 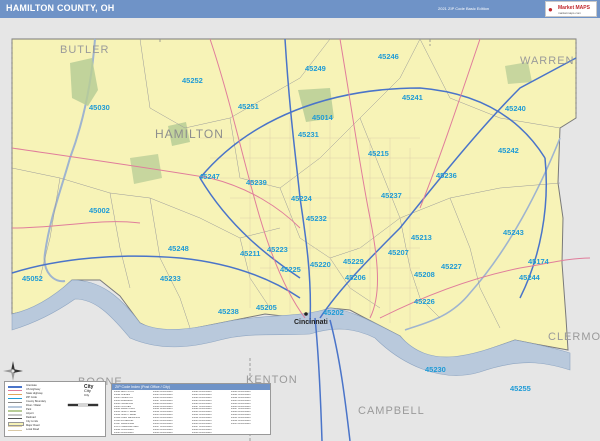 I want to click on legend-label: County Boundary, so click(x=36, y=401).